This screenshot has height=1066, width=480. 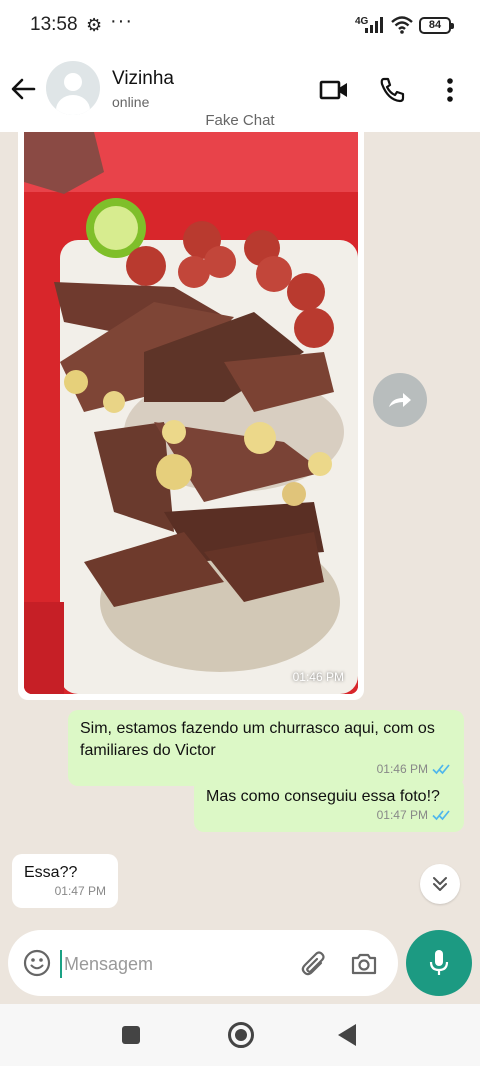 I want to click on voice-message-button, so click(x=439, y=963).